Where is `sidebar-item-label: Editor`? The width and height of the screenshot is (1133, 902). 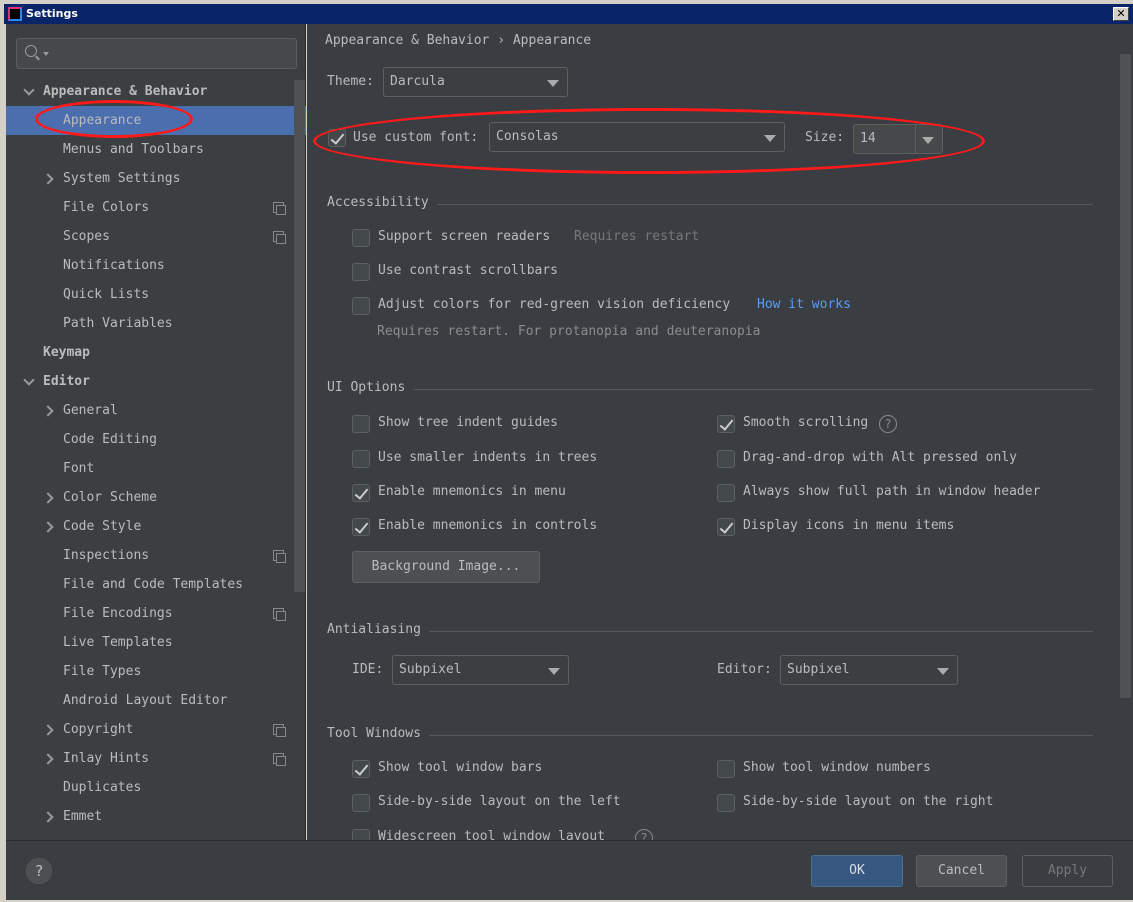 sidebar-item-label: Editor is located at coordinates (66, 381).